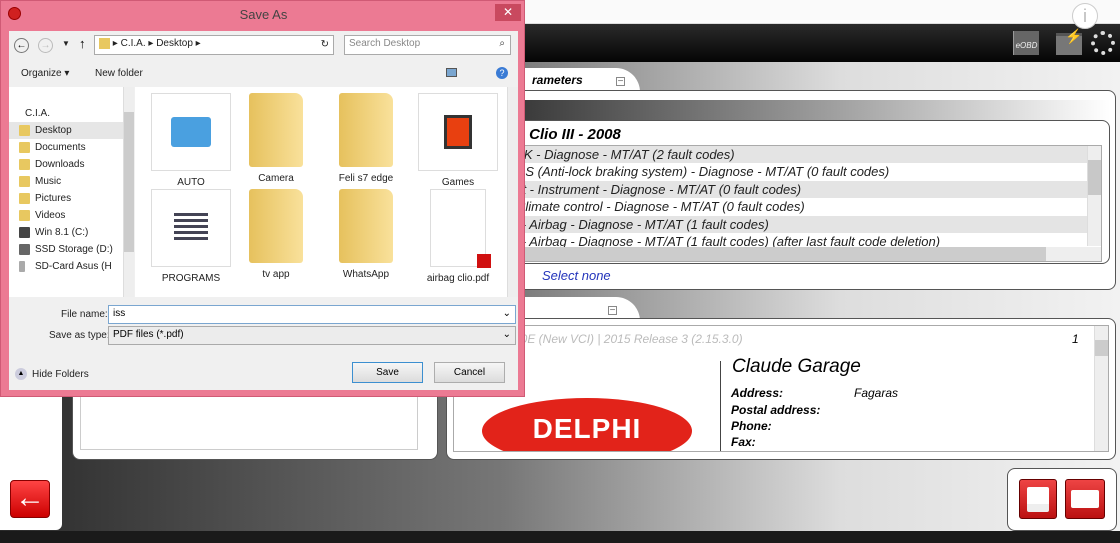 The image size is (1120, 543). I want to click on panel-header-bar, so click(805, 111).